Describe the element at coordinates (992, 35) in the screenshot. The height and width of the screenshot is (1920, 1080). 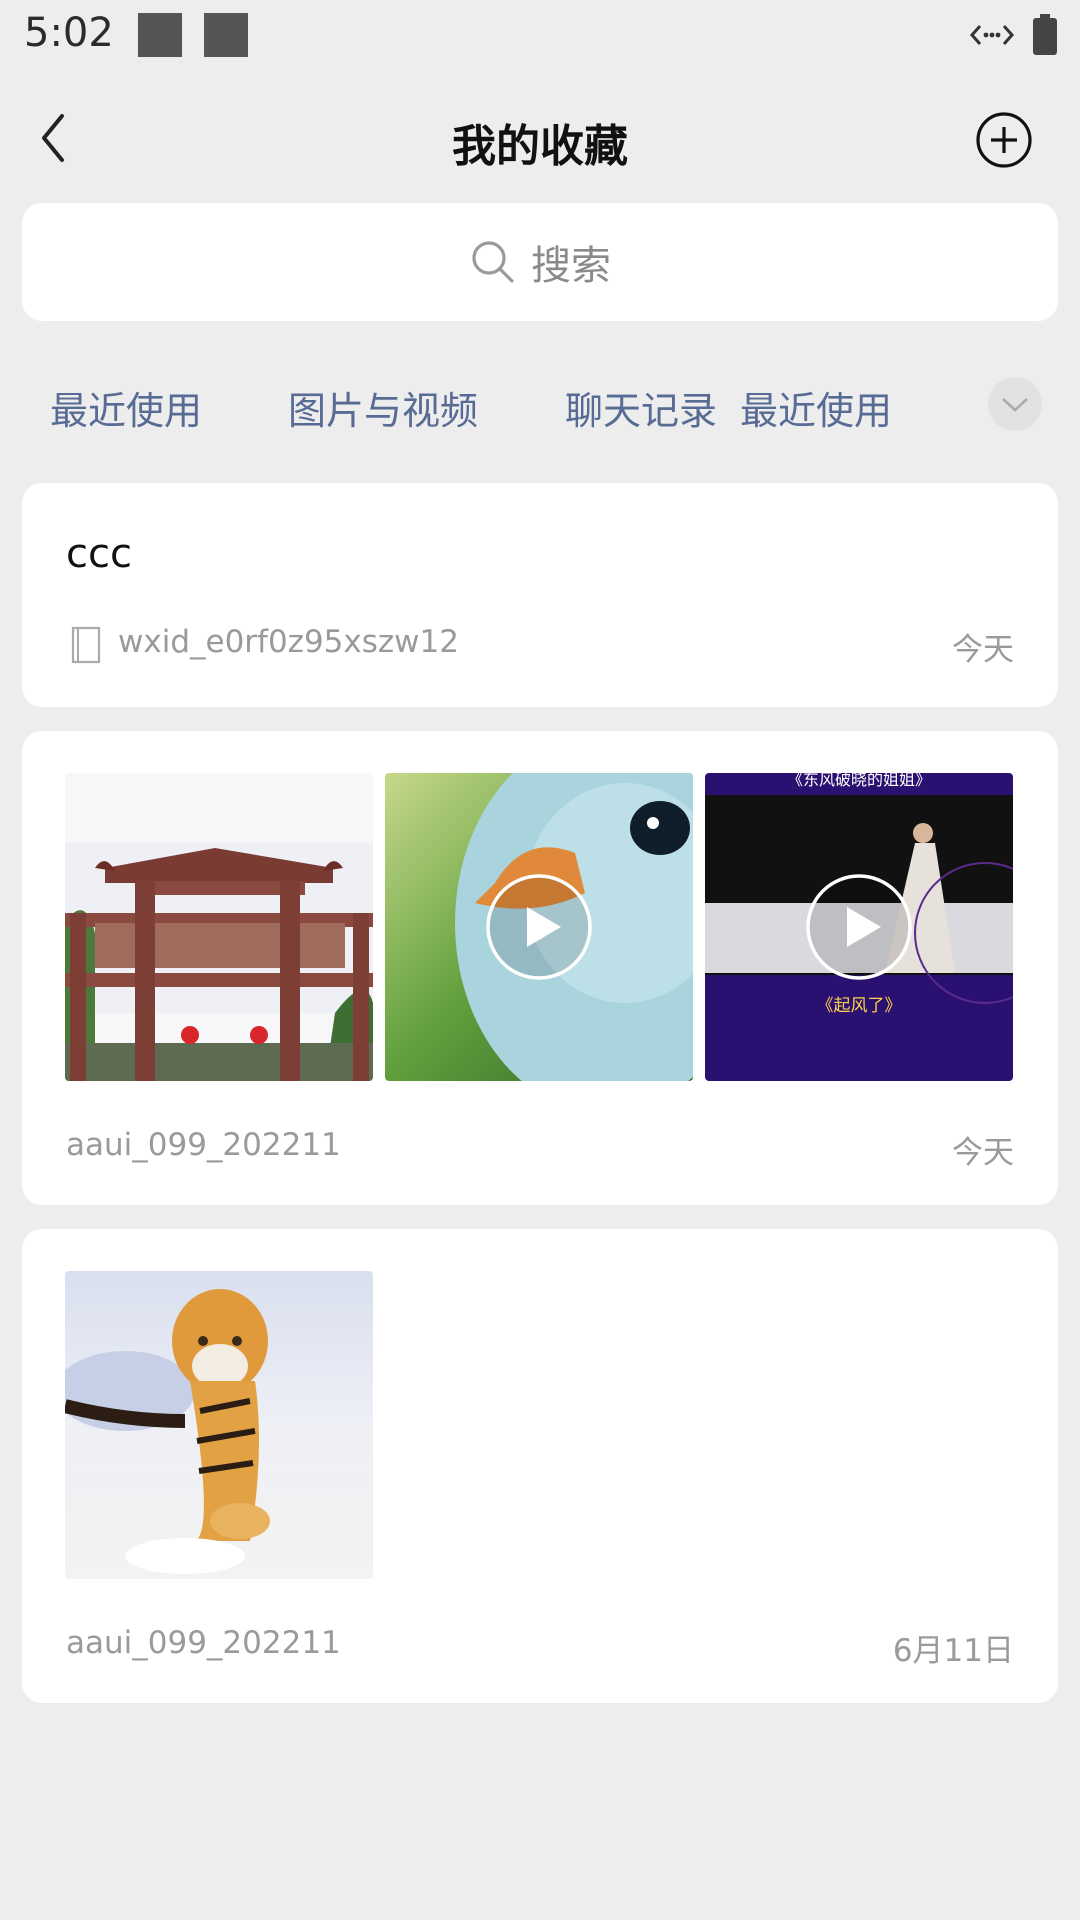
I see `data-transfer-icon` at that location.